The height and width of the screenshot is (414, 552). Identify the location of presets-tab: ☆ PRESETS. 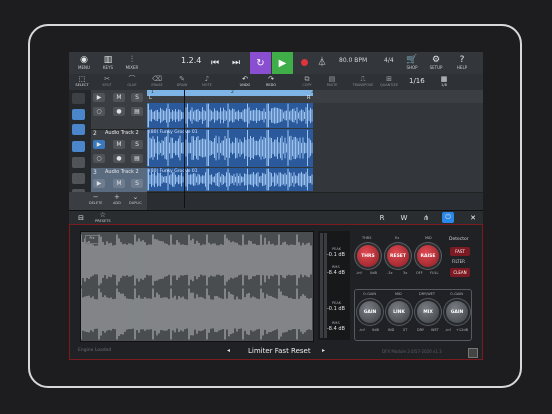
(103, 217).